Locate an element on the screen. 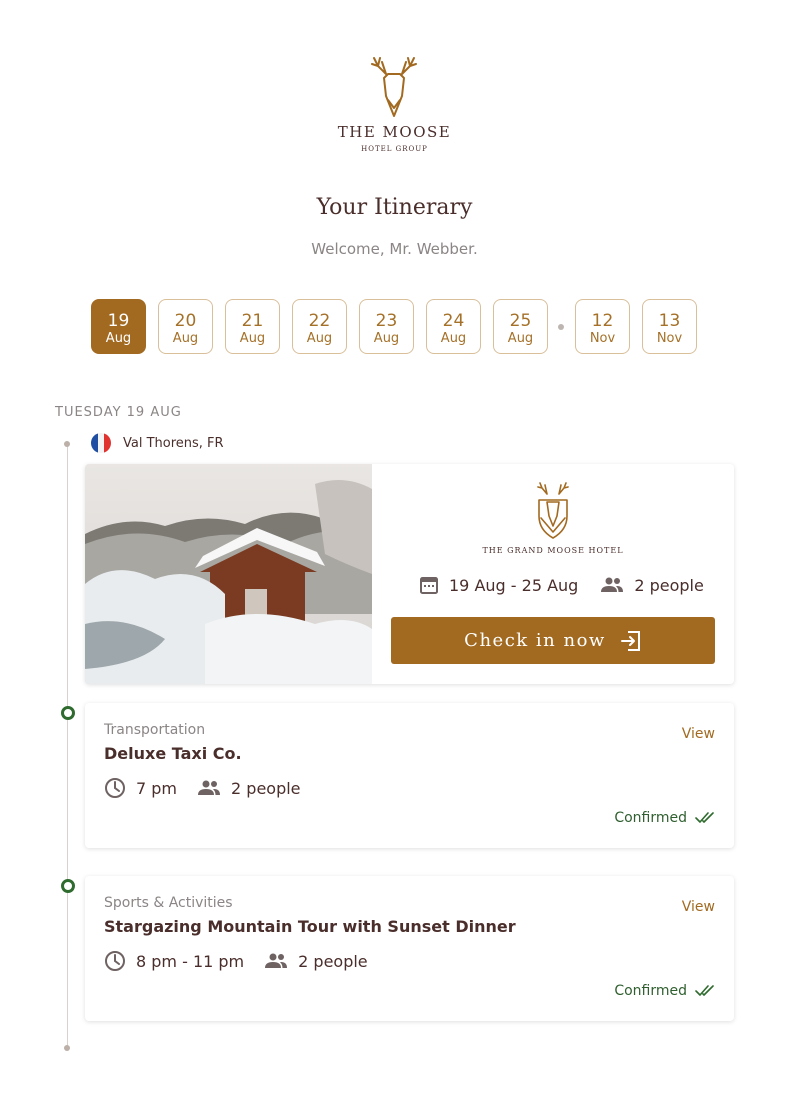  calendar-icon is located at coordinates (429, 585).